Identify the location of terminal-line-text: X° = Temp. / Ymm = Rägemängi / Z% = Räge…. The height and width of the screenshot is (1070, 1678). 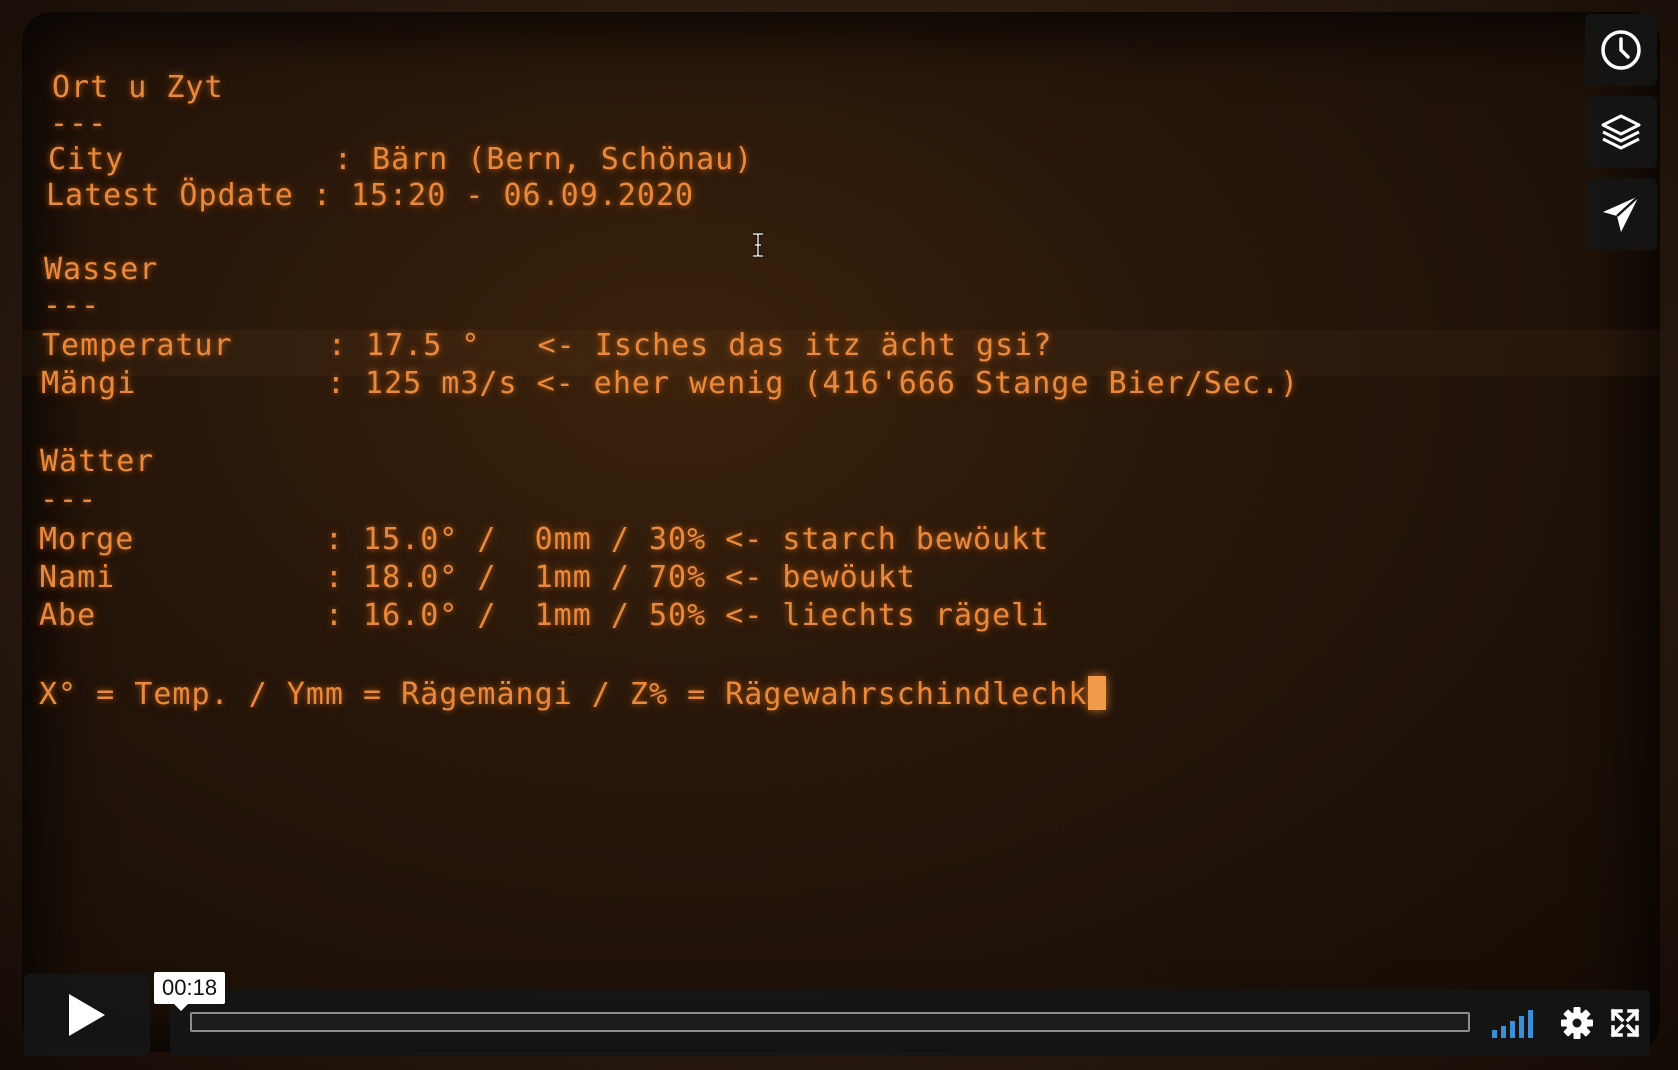
(563, 694).